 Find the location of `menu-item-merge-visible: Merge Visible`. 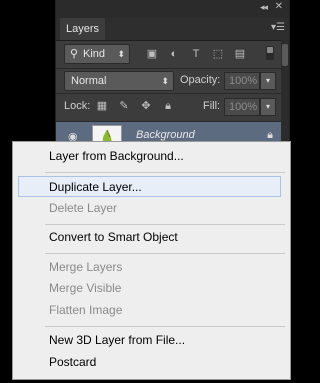

menu-item-merge-visible: Merge Visible is located at coordinates (151, 288).